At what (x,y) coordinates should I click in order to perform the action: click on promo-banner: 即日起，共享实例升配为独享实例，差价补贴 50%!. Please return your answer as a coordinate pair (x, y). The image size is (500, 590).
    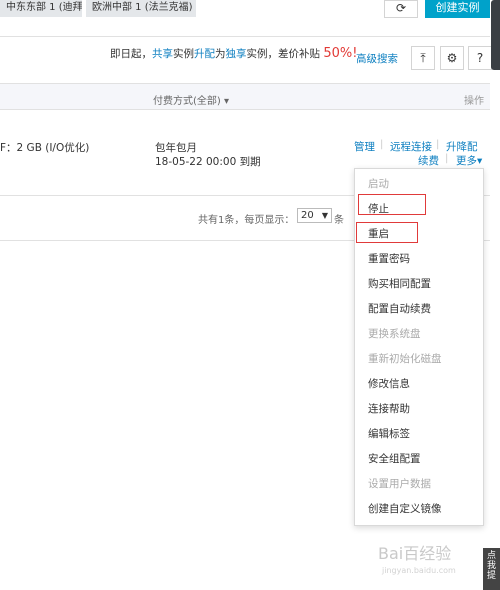
    Looking at the image, I should click on (233, 53).